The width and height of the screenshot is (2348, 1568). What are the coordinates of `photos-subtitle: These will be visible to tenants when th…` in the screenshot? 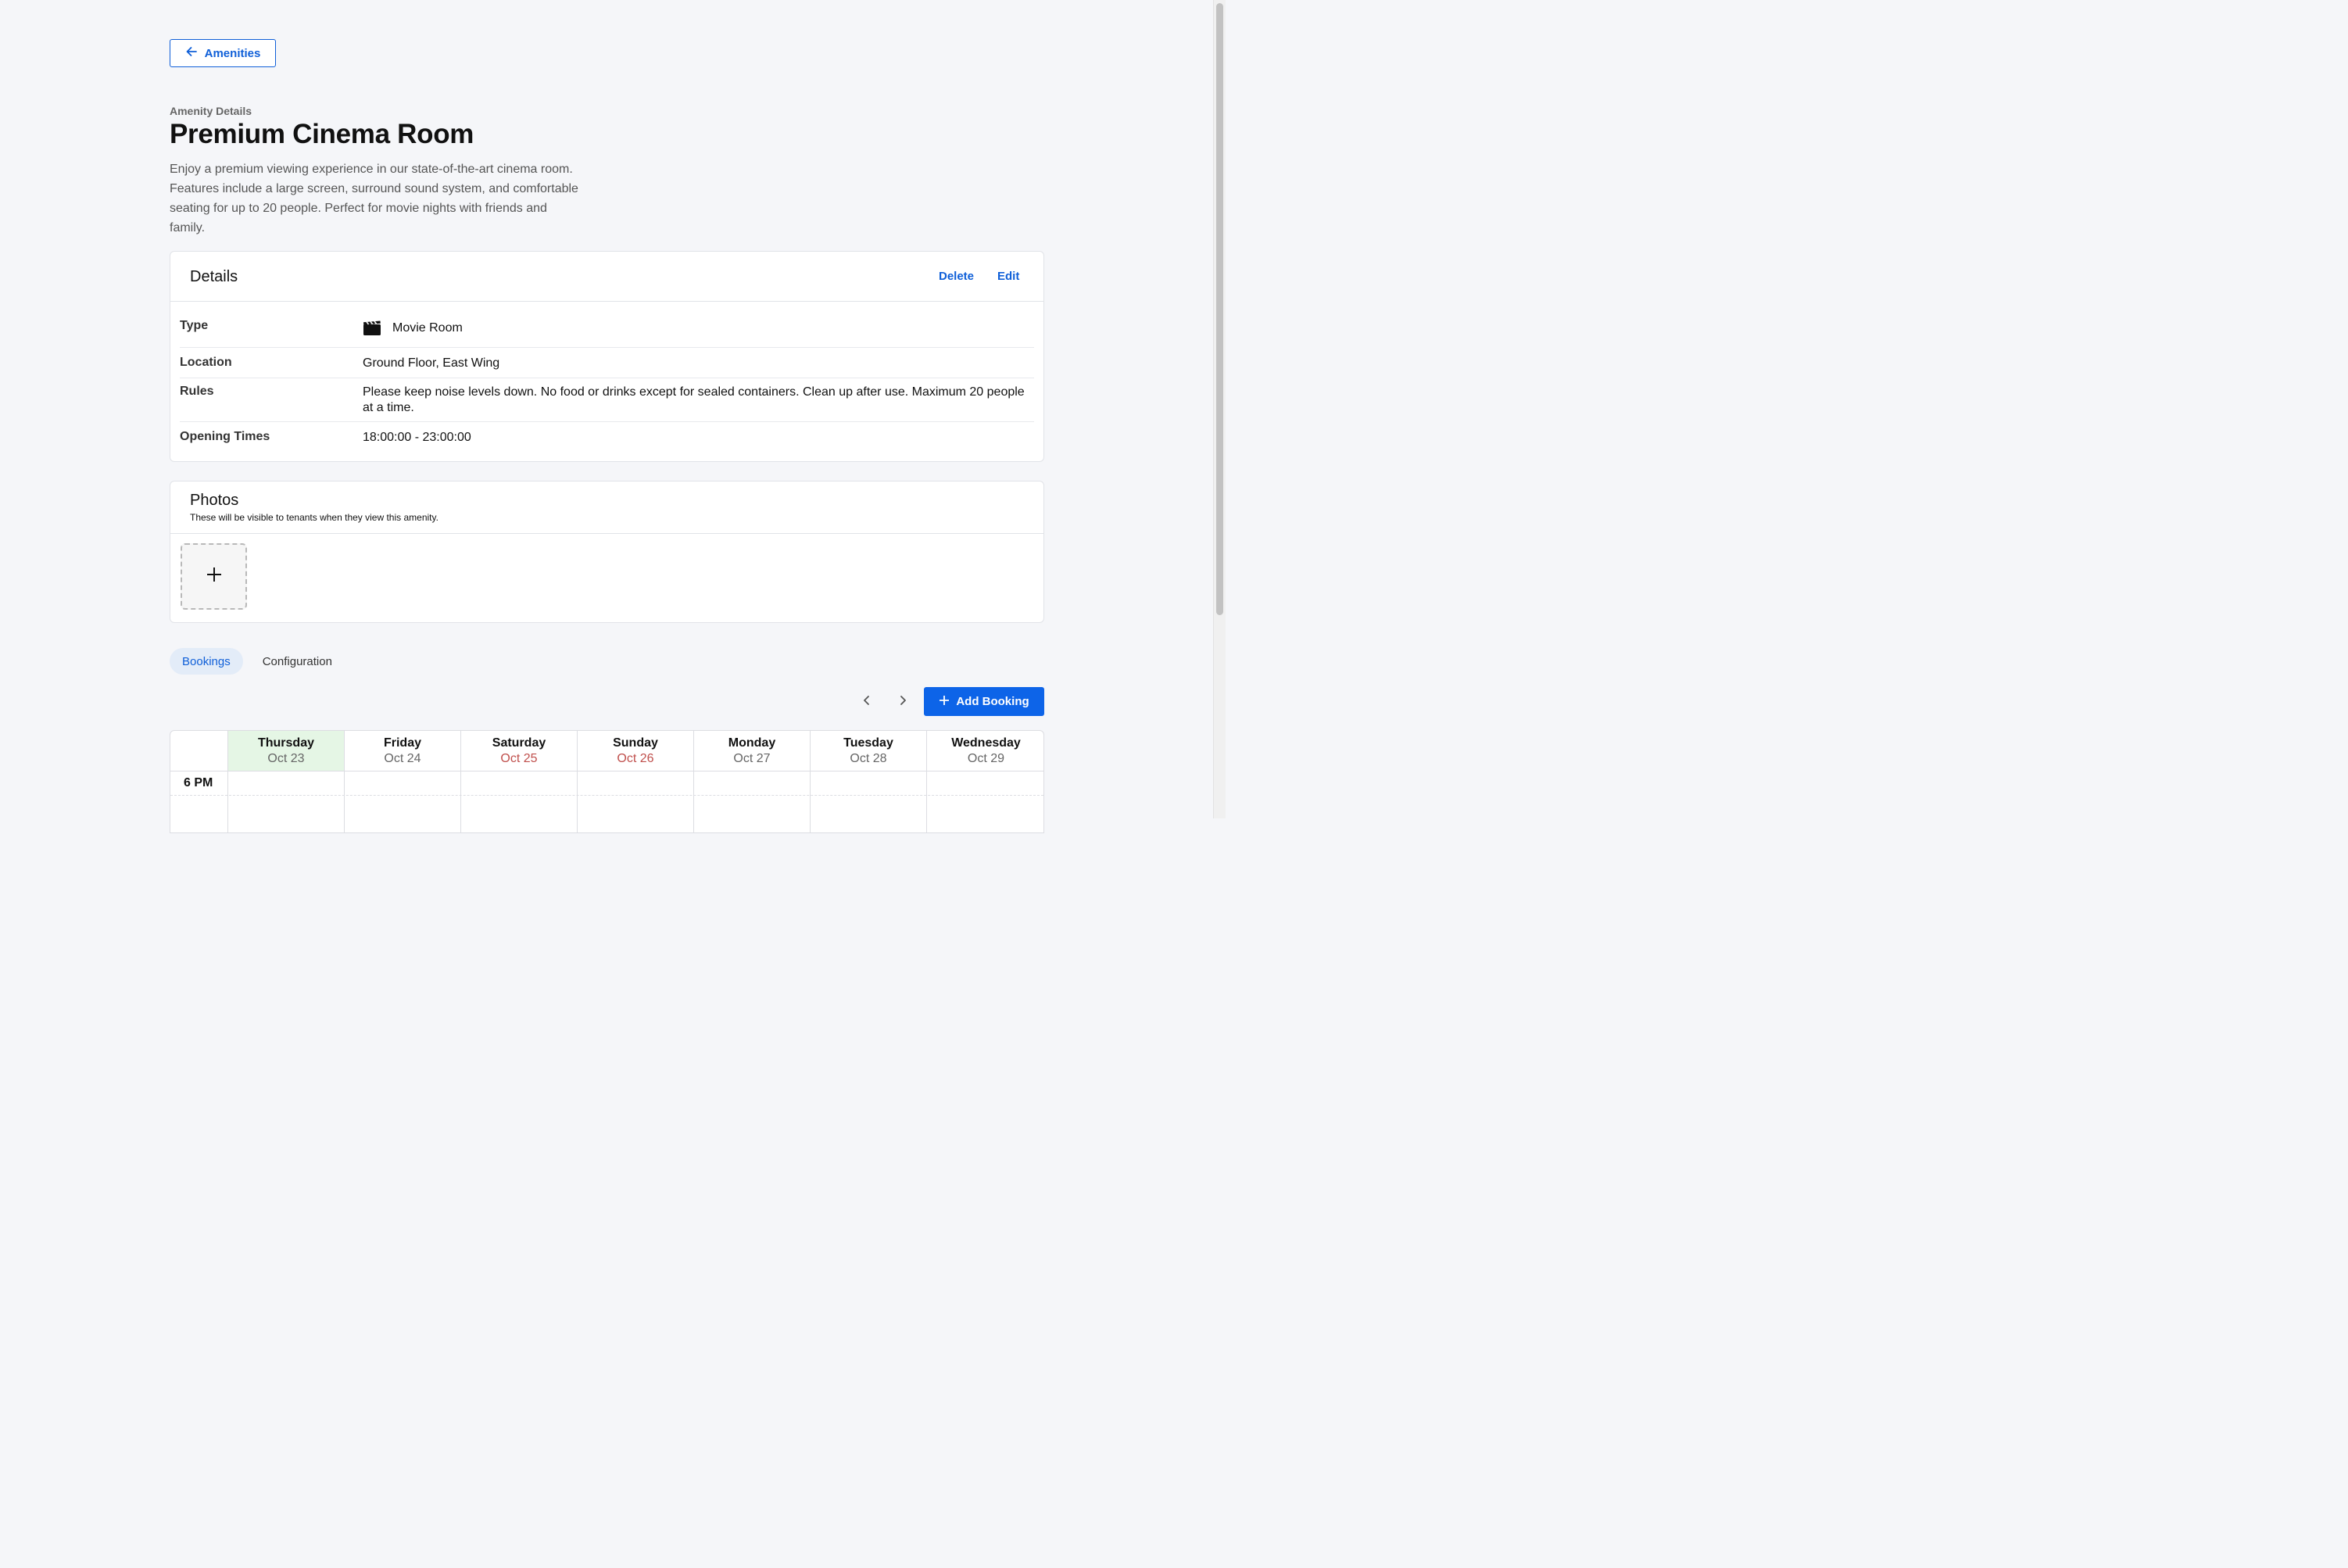 It's located at (314, 517).